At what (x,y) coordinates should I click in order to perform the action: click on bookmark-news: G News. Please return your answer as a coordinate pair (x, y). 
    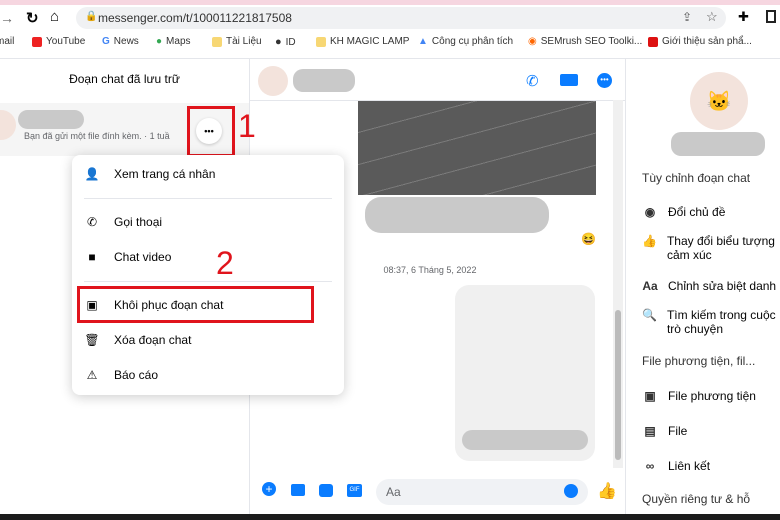
    Looking at the image, I should click on (120, 41).